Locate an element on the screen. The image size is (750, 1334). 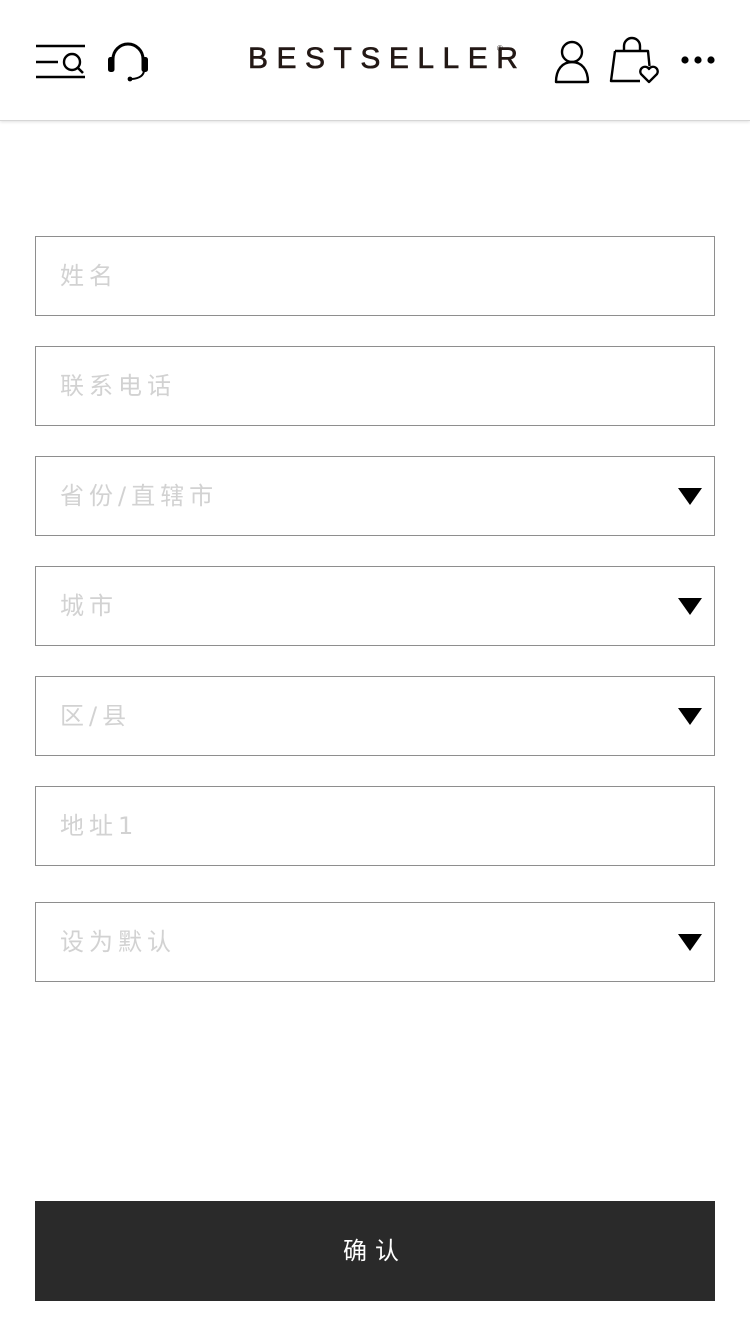
top-header: BESTSELLER ® is located at coordinates (375, 60).